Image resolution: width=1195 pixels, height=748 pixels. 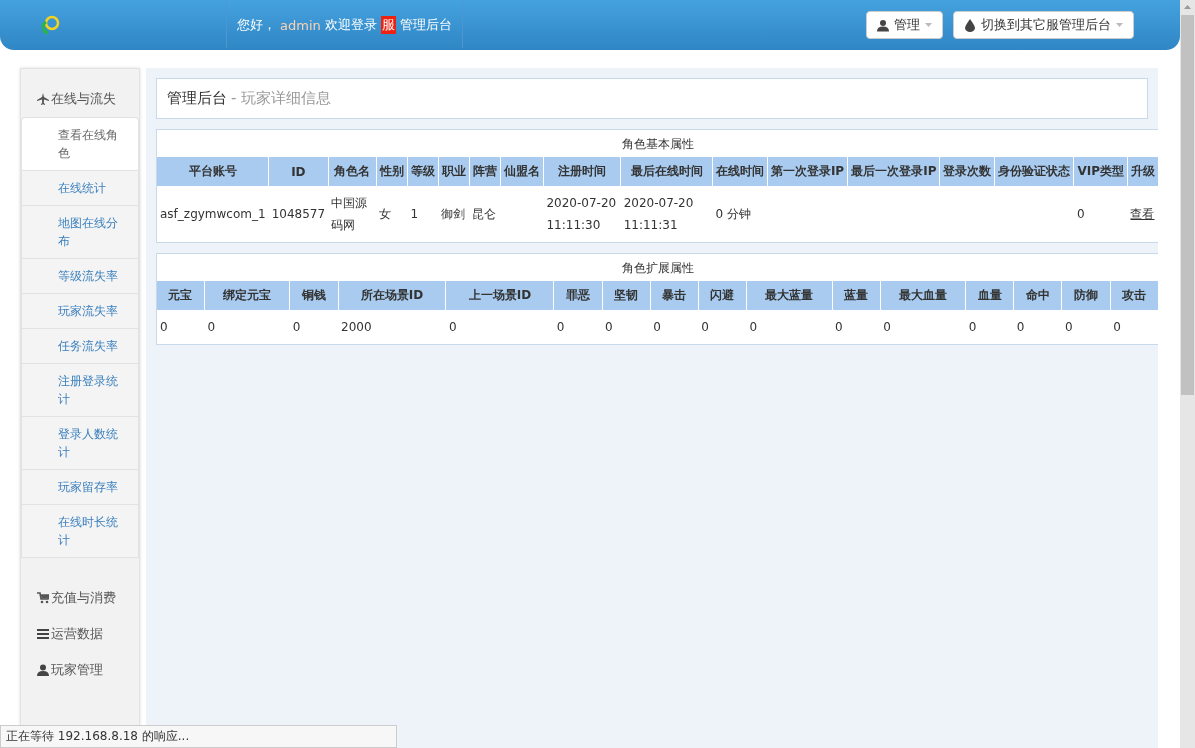 I want to click on column-header: 攻击, so click(x=1134, y=295).